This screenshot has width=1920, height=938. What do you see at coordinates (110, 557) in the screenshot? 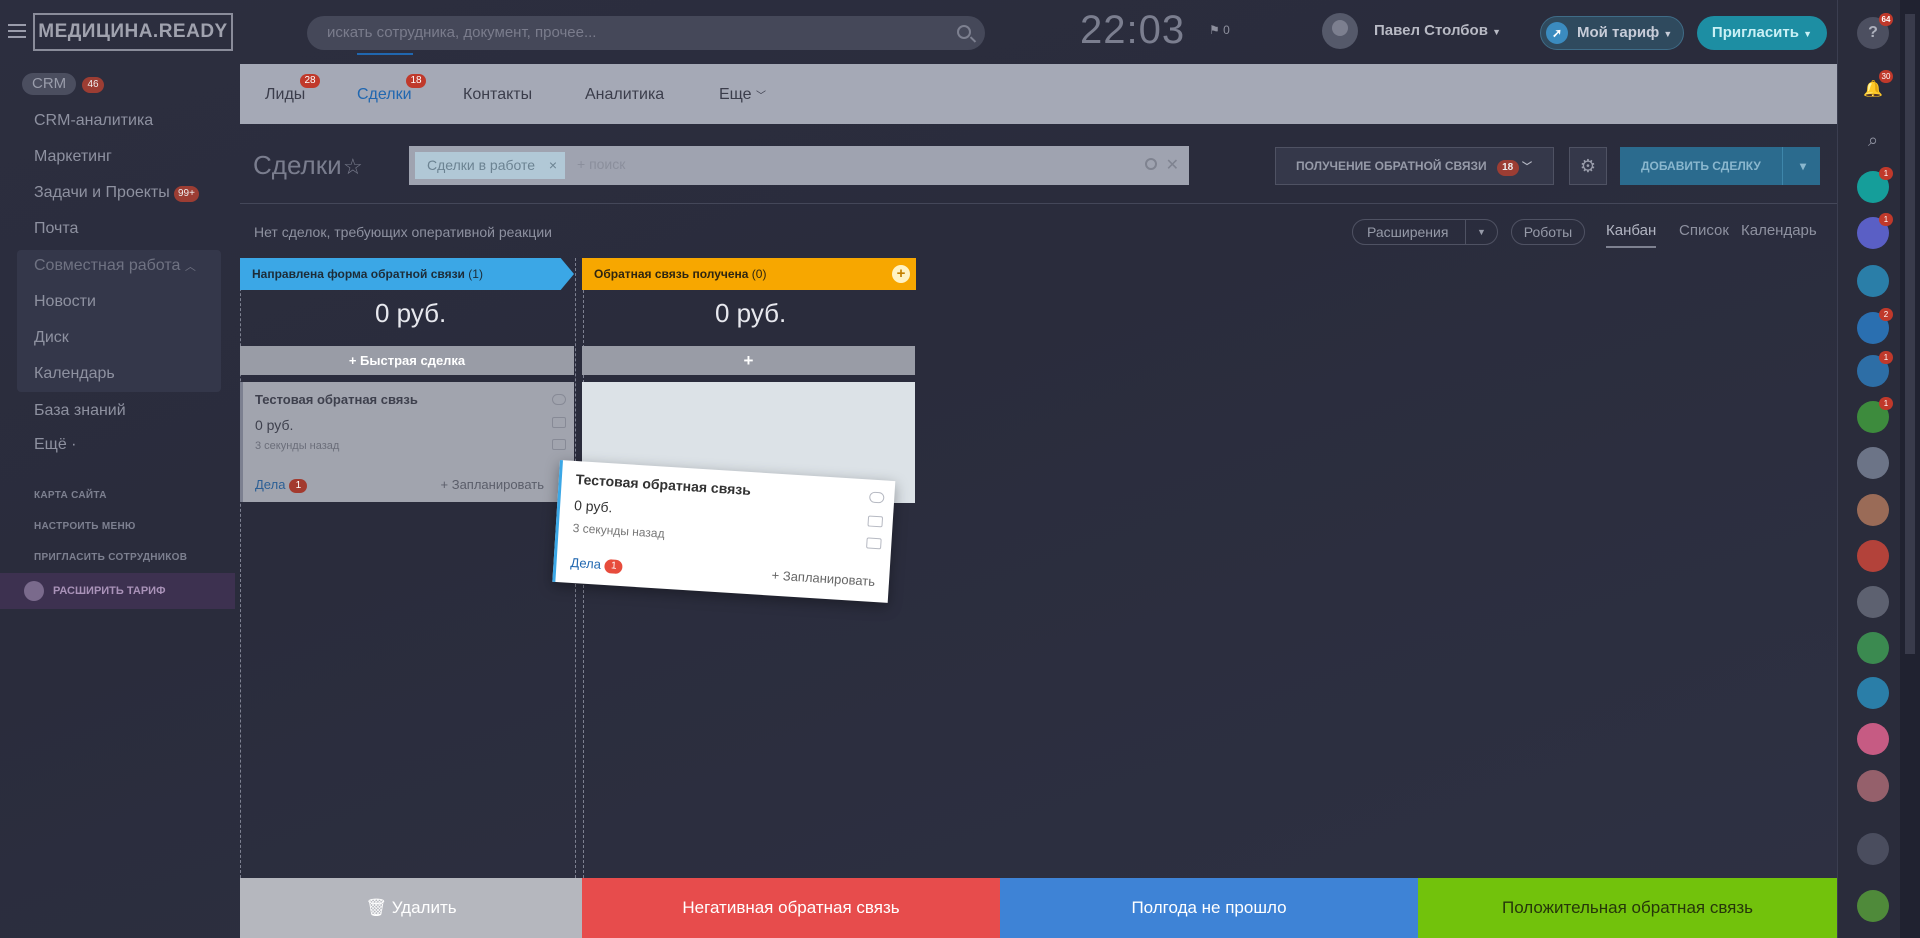
I see `invite-employees-link: ПРИГЛАСИТЬ СОТРУДНИКОВ` at bounding box center [110, 557].